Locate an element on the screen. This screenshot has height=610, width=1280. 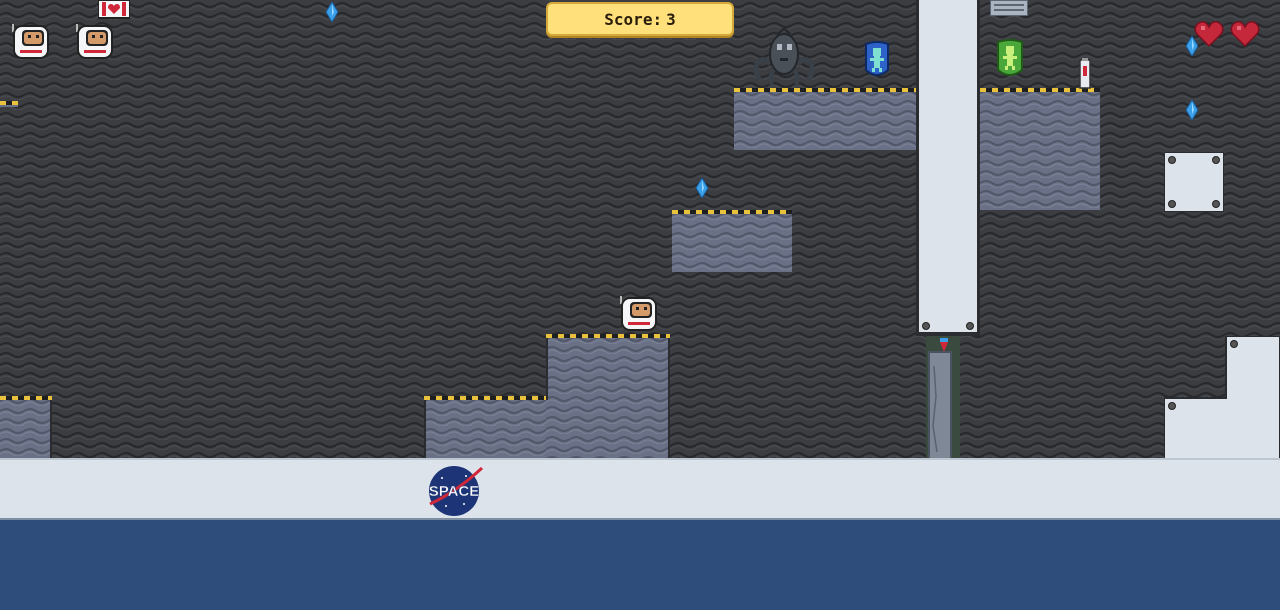
metal-wall is located at coordinates (948, 168).